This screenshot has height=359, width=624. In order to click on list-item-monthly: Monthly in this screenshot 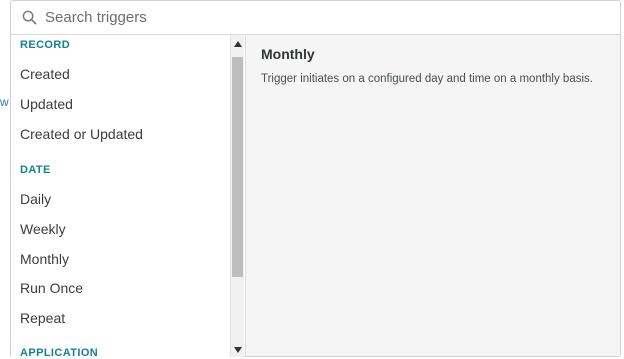, I will do `click(44, 259)`.